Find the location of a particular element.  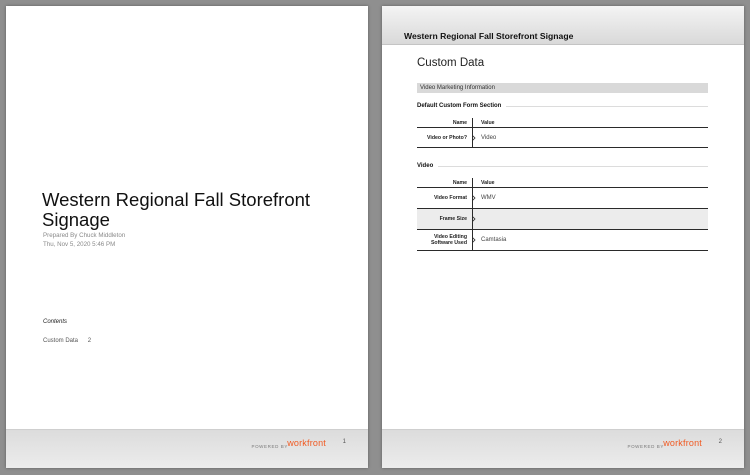

page-number: 2 is located at coordinates (720, 442).